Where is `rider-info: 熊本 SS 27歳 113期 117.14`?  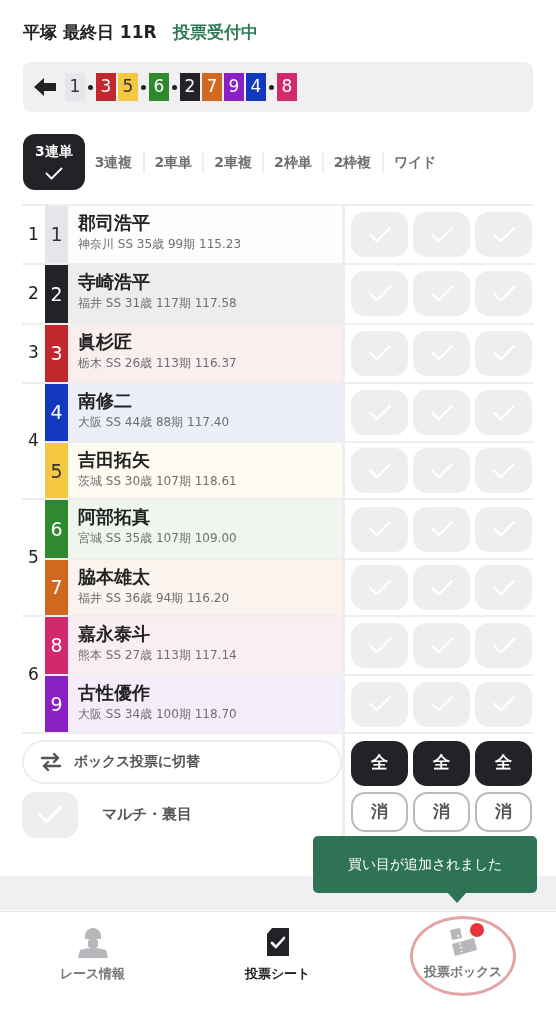
rider-info: 熊本 SS 27歳 113期 117.14 is located at coordinates (158, 656).